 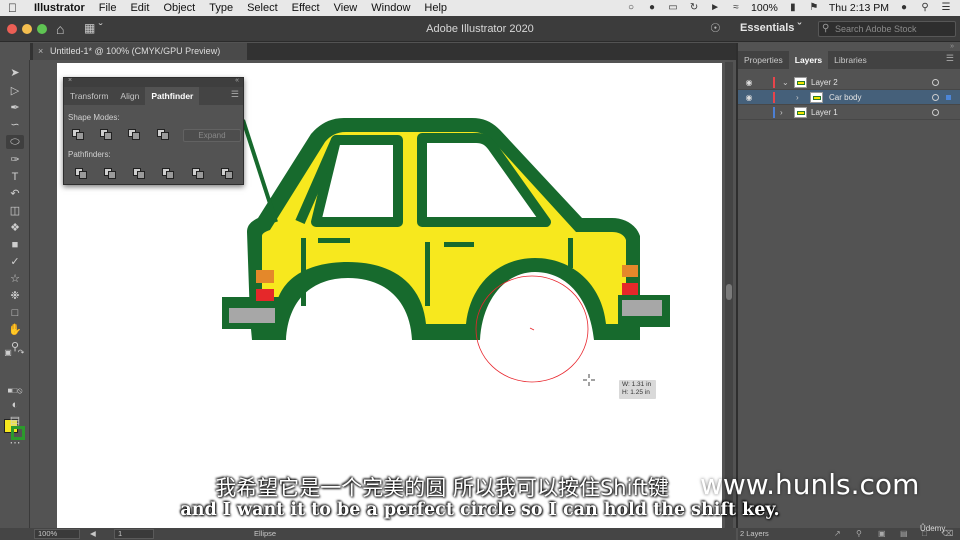 What do you see at coordinates (15, 177) in the screenshot?
I see `type-tool-icon: T` at bounding box center [15, 177].